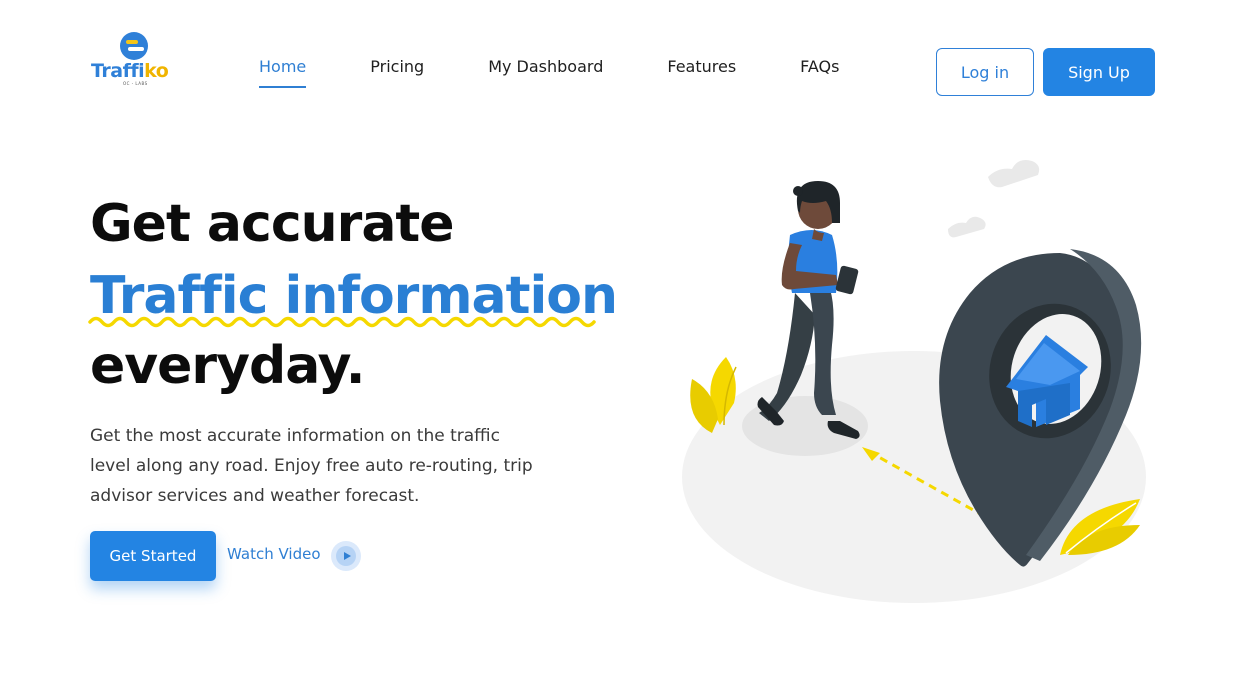  What do you see at coordinates (135, 83) in the screenshot?
I see `brand-subtitle: OC - LABS` at bounding box center [135, 83].